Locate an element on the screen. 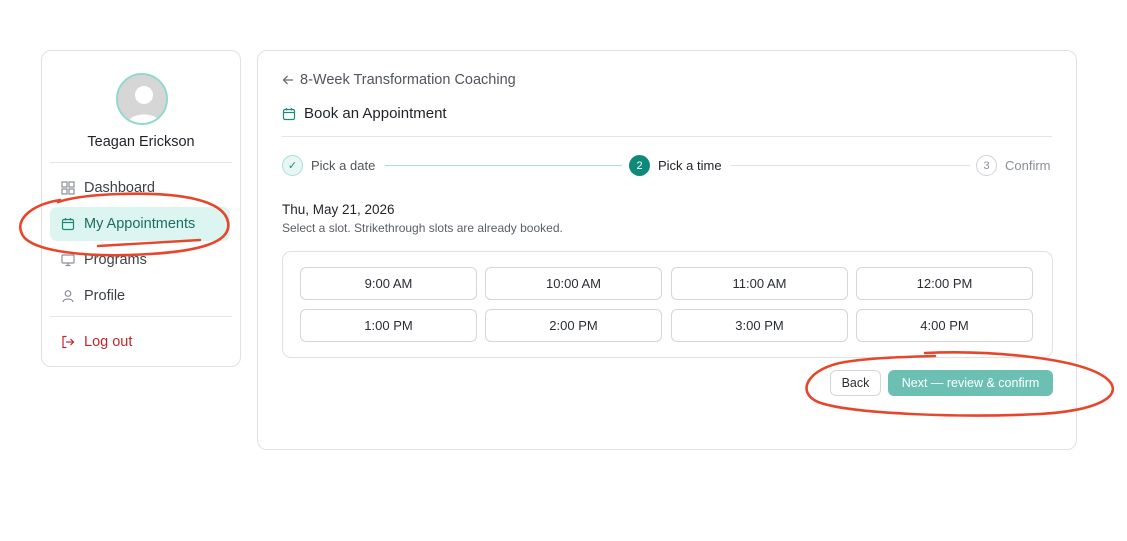 The image size is (1127, 541). sidebar-item-my-appointments: My Appointments is located at coordinates (140, 224).